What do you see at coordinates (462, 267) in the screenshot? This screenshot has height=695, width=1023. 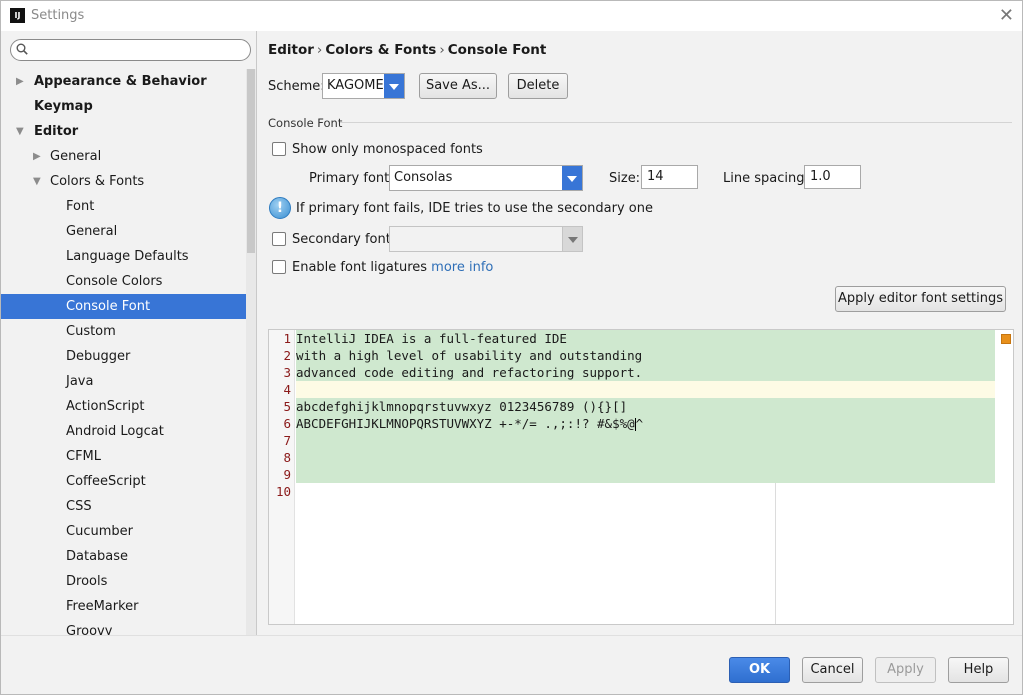 I see `more-info-link: more info` at bounding box center [462, 267].